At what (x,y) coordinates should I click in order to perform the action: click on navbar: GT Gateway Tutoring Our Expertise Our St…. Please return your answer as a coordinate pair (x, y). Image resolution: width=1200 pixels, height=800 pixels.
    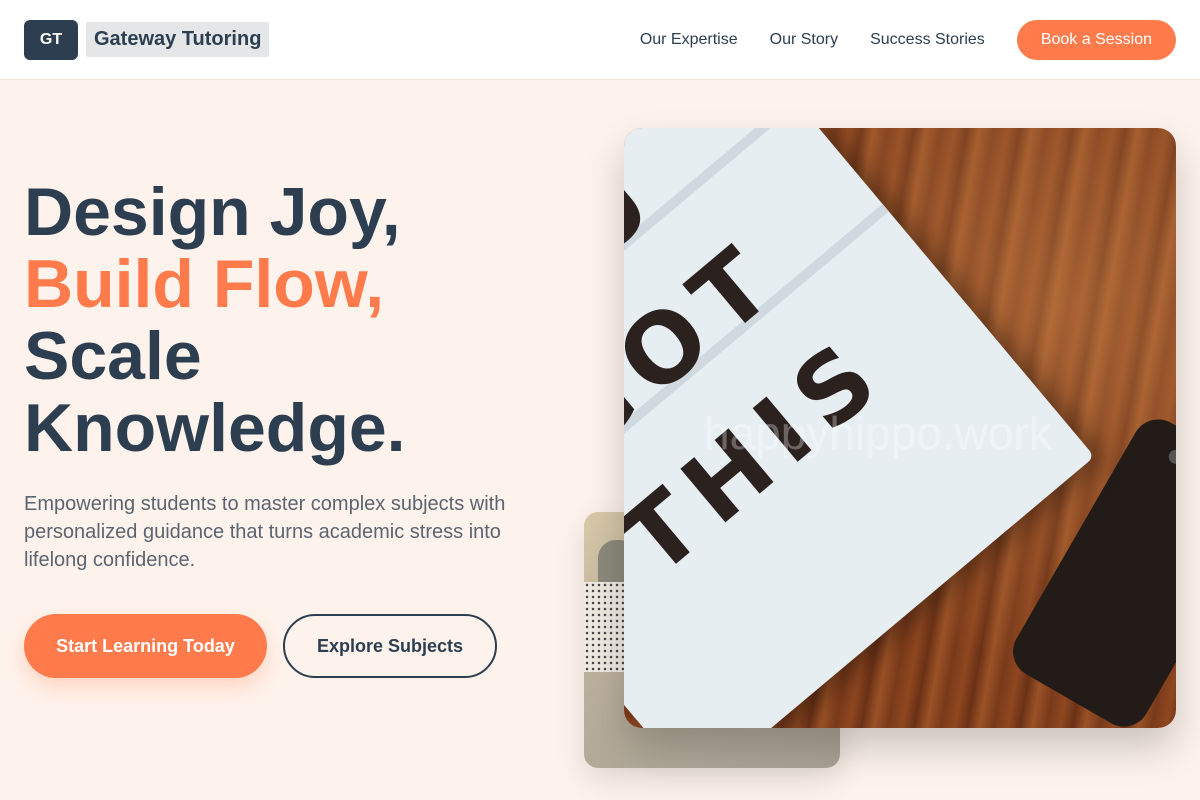
    Looking at the image, I should click on (600, 40).